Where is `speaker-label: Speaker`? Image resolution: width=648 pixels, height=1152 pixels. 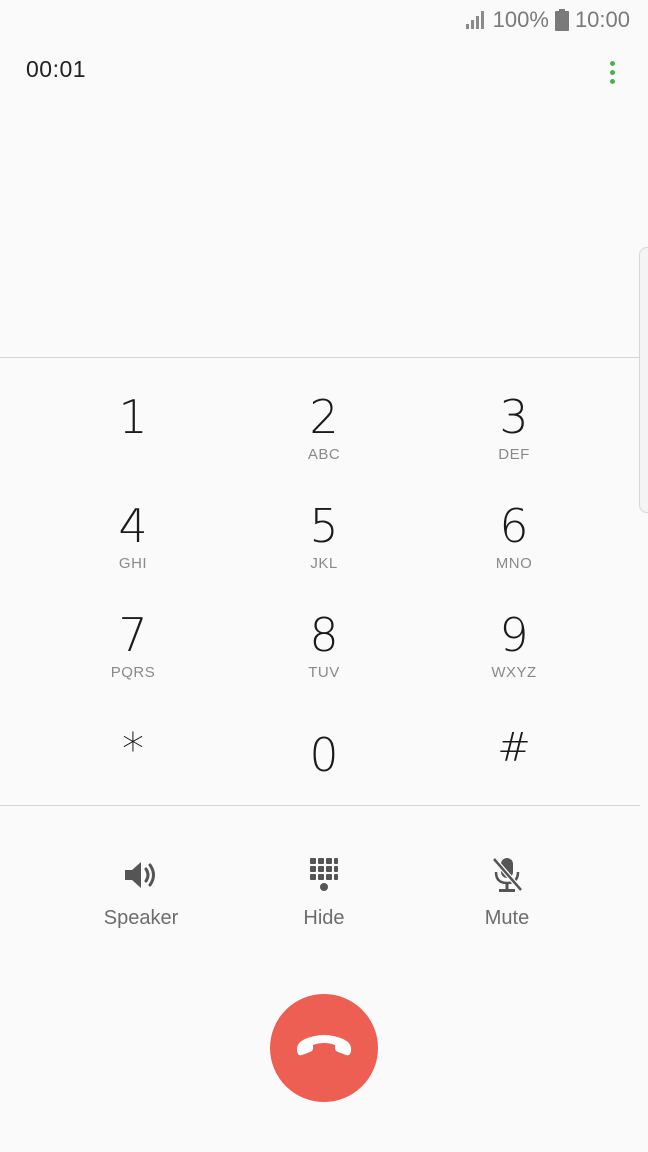
speaker-label: Speaker is located at coordinates (141, 918).